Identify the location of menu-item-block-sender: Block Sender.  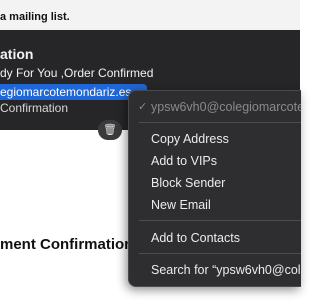
(215, 183).